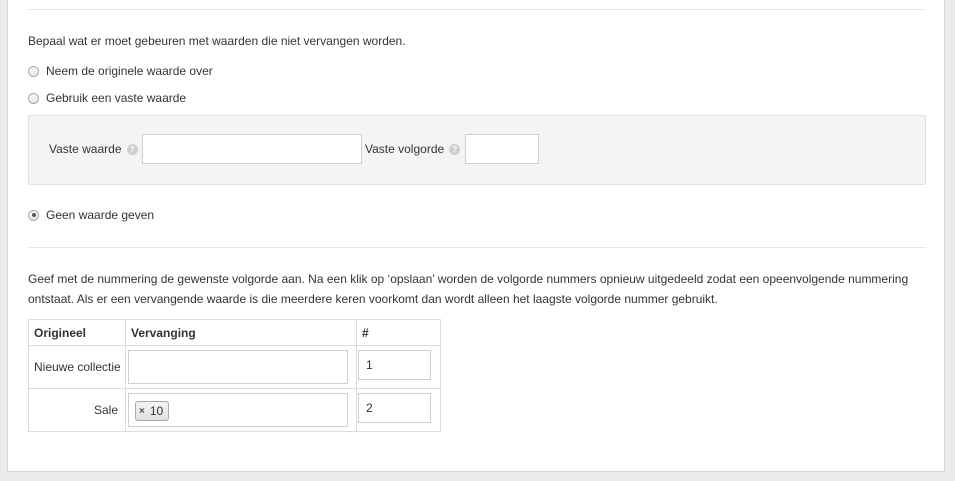 This screenshot has height=481, width=955. I want to click on table-row: Nieuwe collectie, so click(234, 367).